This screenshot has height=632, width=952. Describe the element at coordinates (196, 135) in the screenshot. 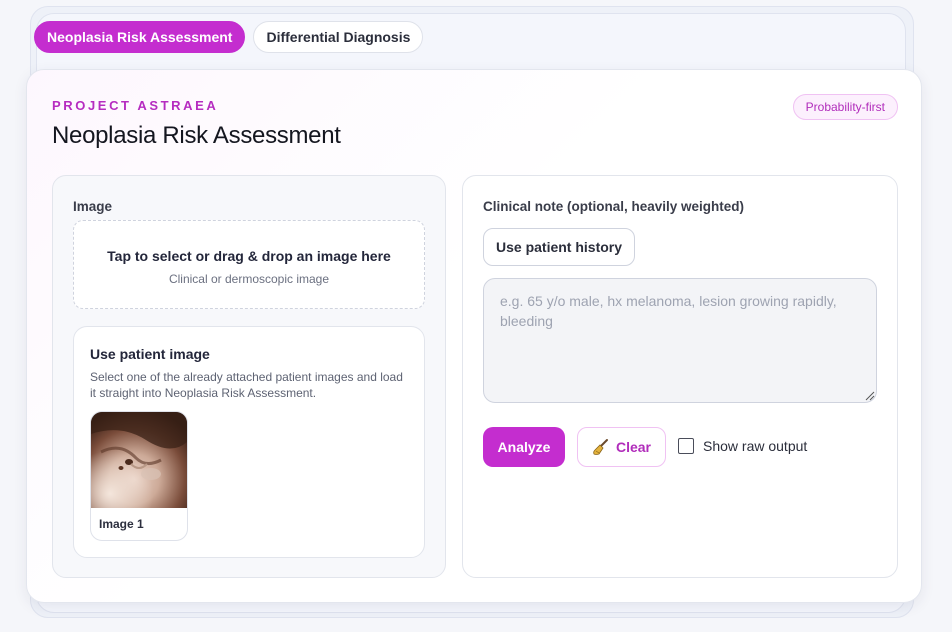

I see `page-title: Neoplasia Risk Assessment` at that location.